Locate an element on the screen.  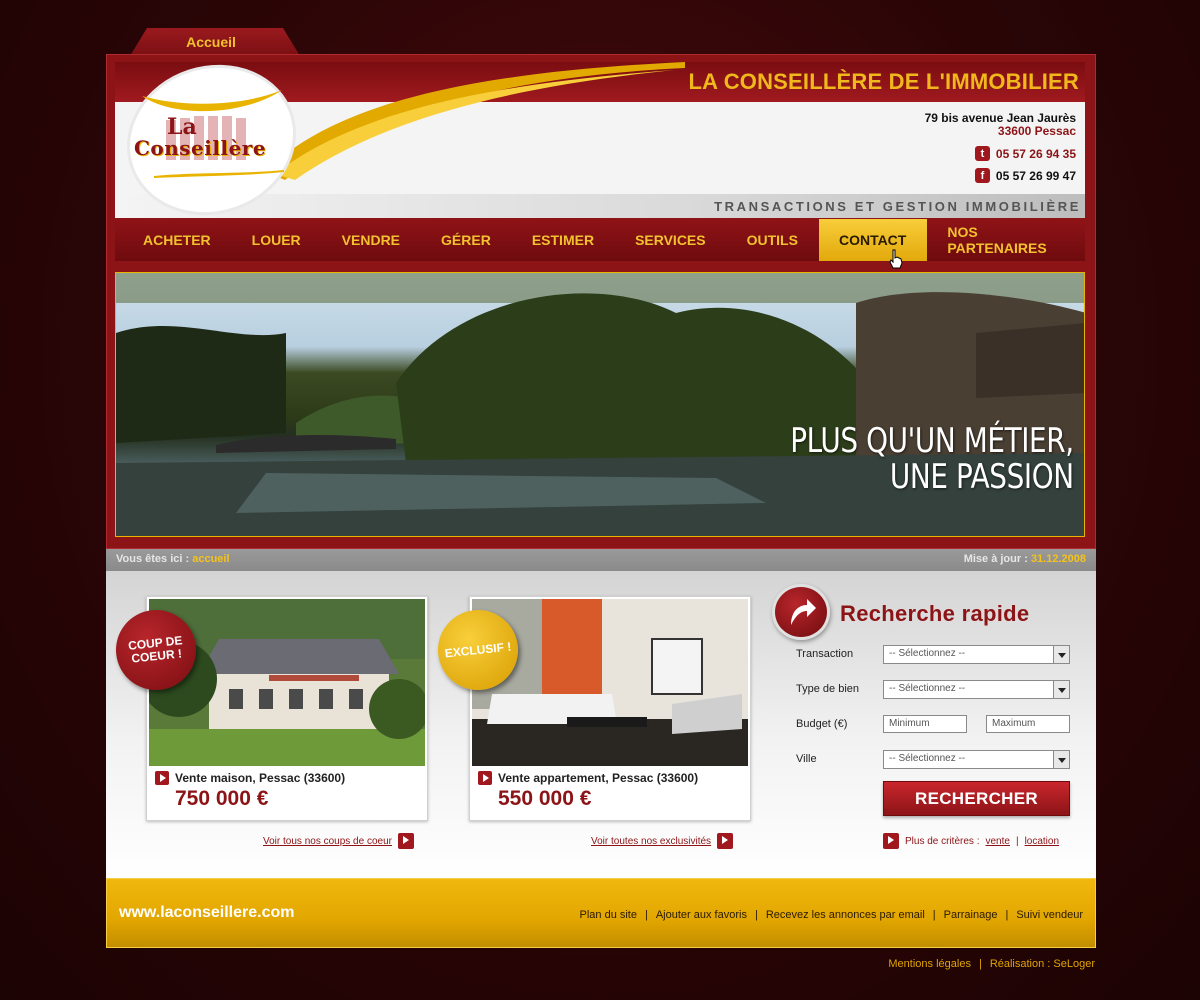
listing-photo-house is located at coordinates (287, 682).